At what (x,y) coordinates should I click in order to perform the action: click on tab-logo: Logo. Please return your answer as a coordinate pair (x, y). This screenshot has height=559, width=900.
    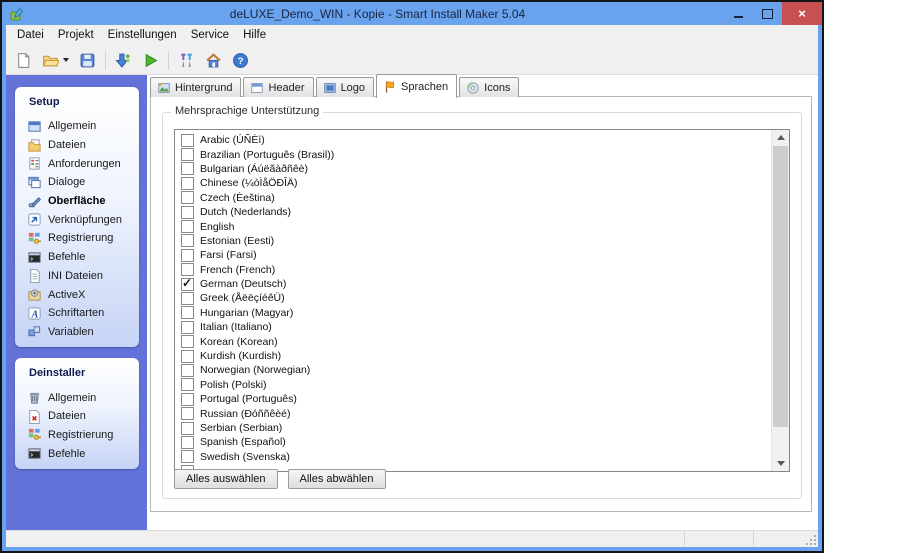
    Looking at the image, I should click on (345, 87).